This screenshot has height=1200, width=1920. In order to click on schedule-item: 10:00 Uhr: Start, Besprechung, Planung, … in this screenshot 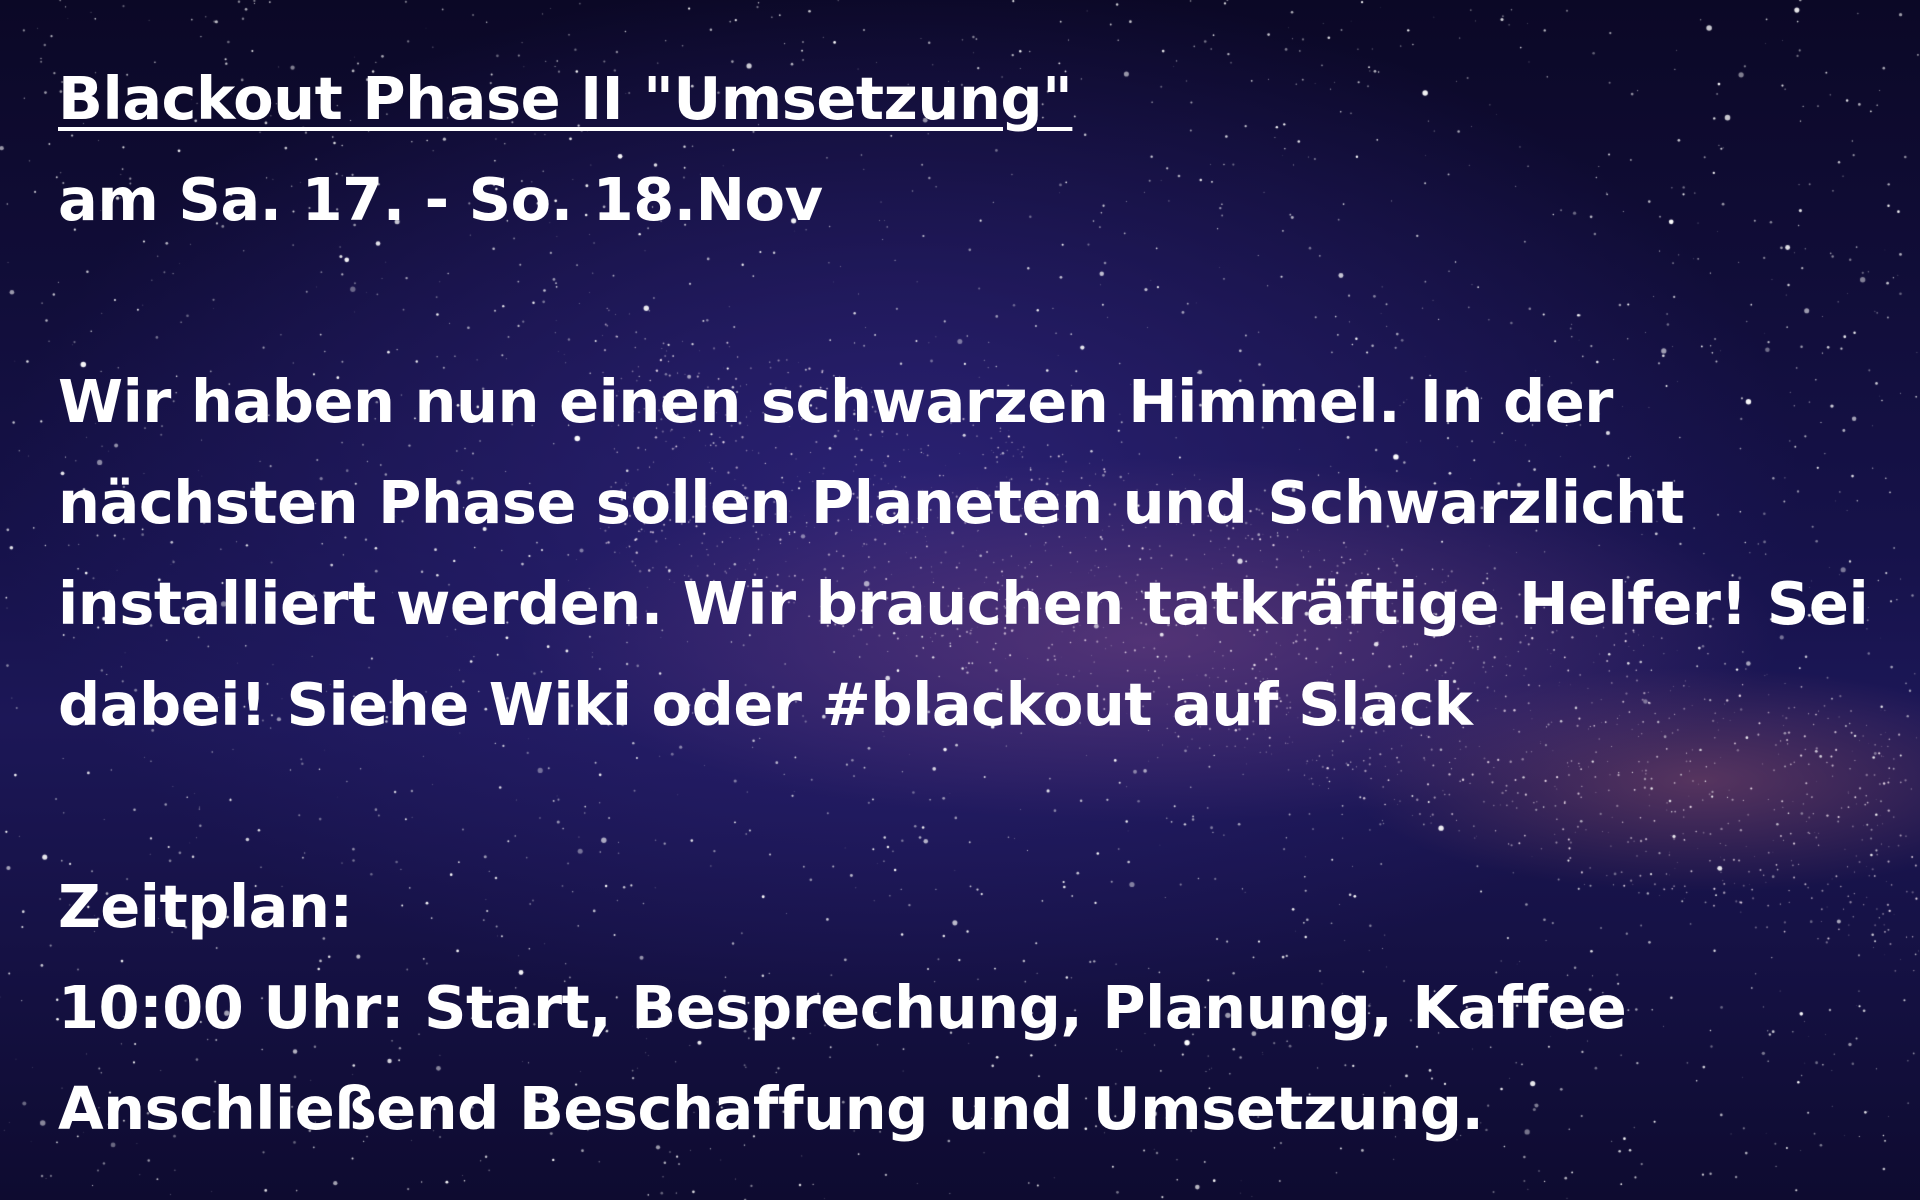, I will do `click(842, 1007)`.